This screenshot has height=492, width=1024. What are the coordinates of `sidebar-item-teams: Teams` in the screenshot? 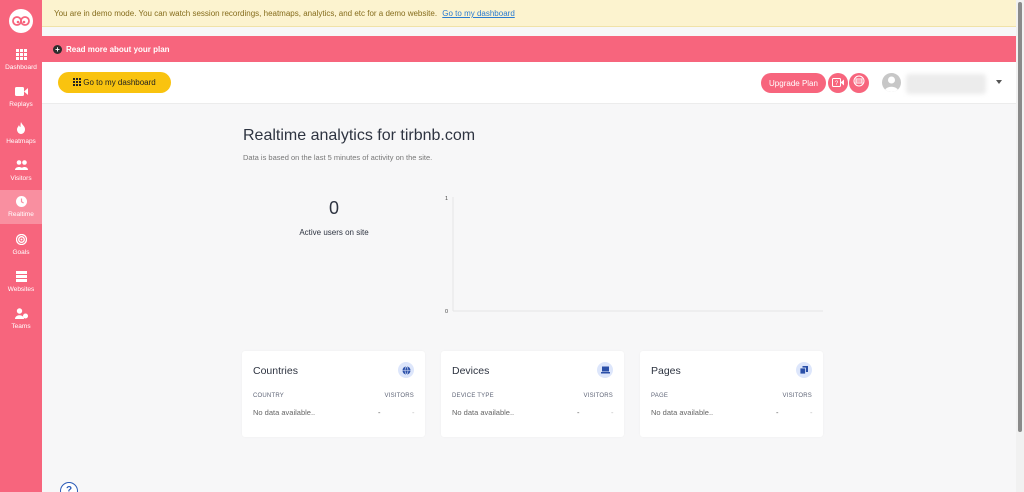 It's located at (21, 319).